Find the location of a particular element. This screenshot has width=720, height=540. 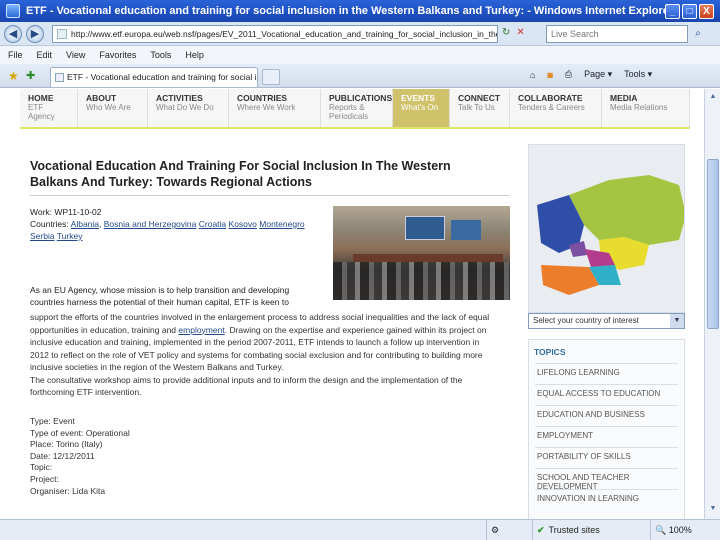

nav-events-sub: What's On is located at coordinates (420, 107).